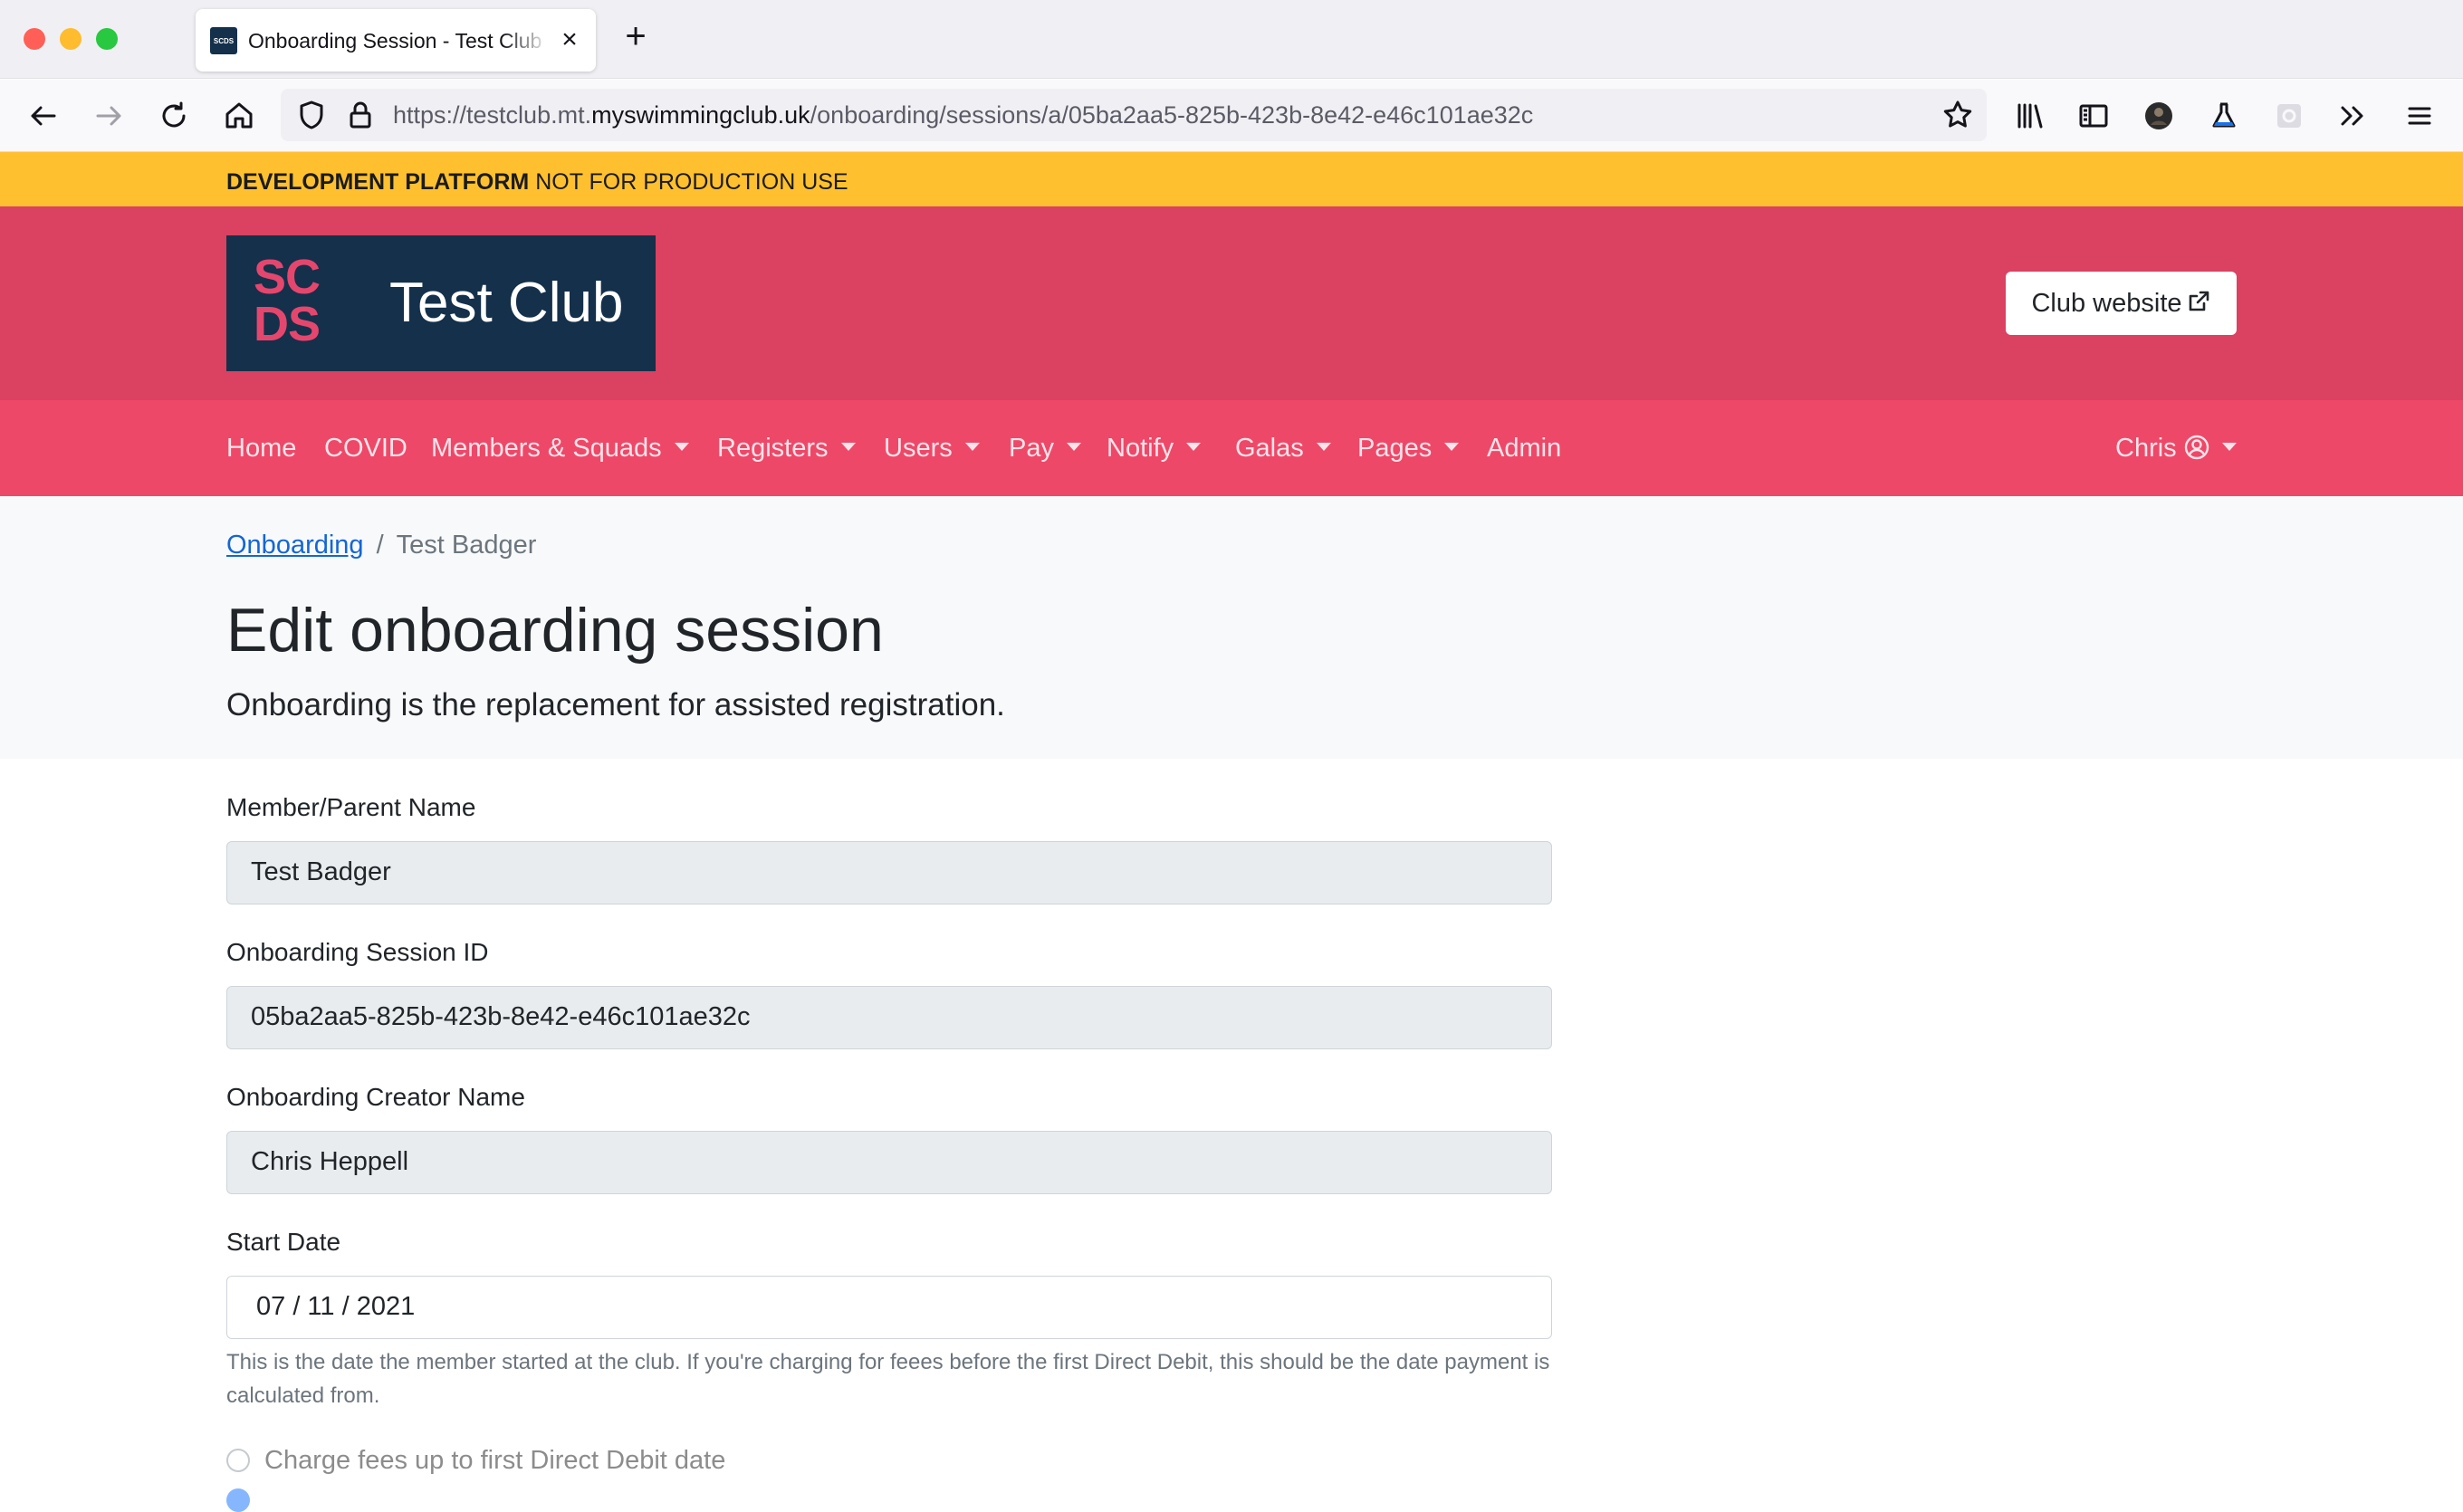 Image resolution: width=2463 pixels, height=1512 pixels. Describe the element at coordinates (311, 115) in the screenshot. I see `shield-icon` at that location.